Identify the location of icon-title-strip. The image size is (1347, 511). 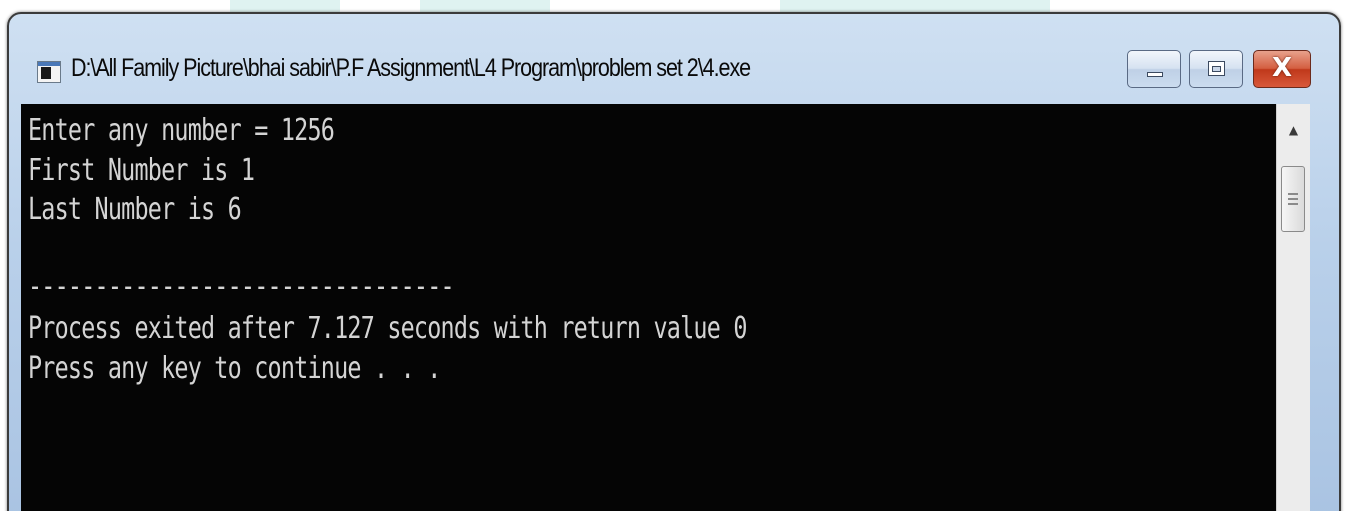
(49, 64).